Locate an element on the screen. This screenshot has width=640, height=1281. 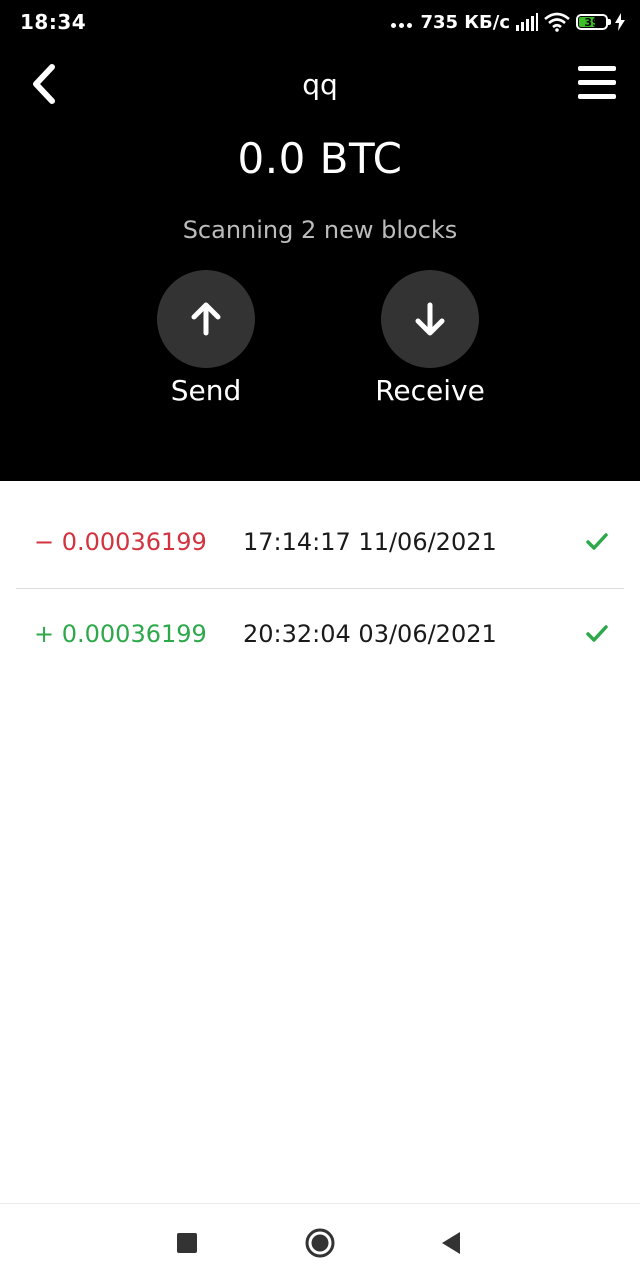
receive-circle is located at coordinates (430, 319).